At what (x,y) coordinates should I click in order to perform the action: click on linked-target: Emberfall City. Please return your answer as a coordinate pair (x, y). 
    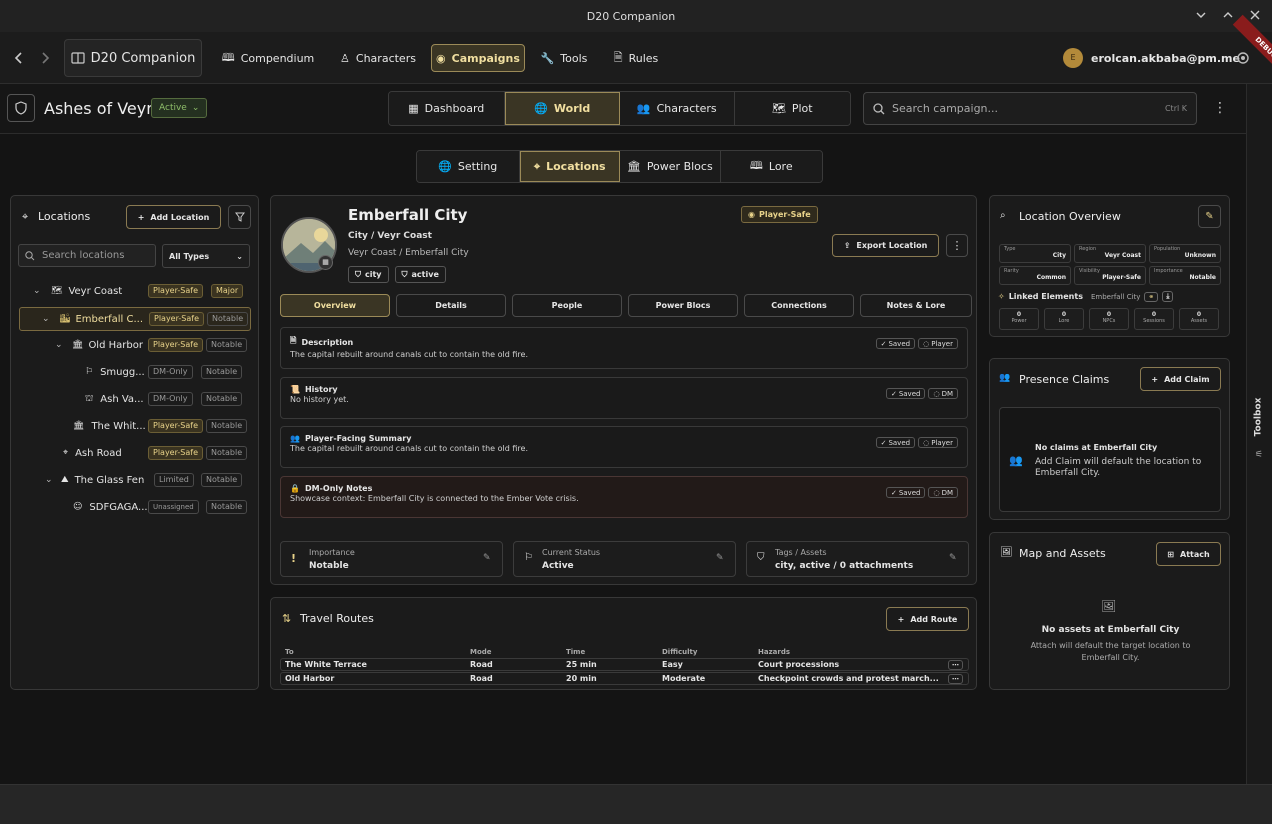
    Looking at the image, I should click on (1115, 296).